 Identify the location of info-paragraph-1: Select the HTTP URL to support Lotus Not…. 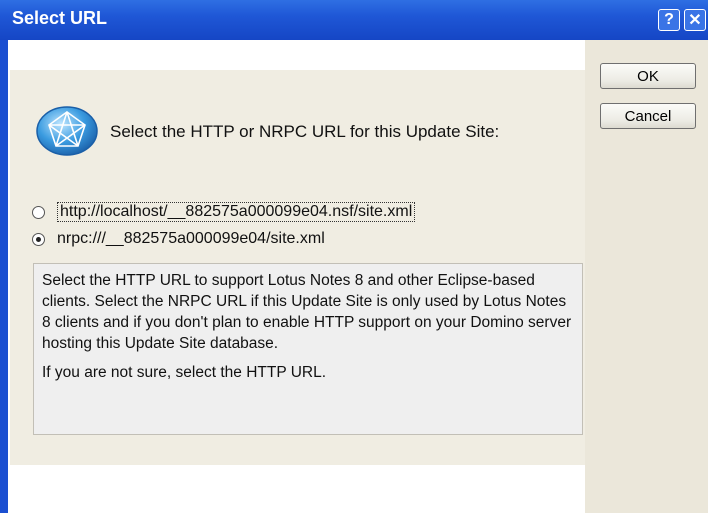
(307, 312).